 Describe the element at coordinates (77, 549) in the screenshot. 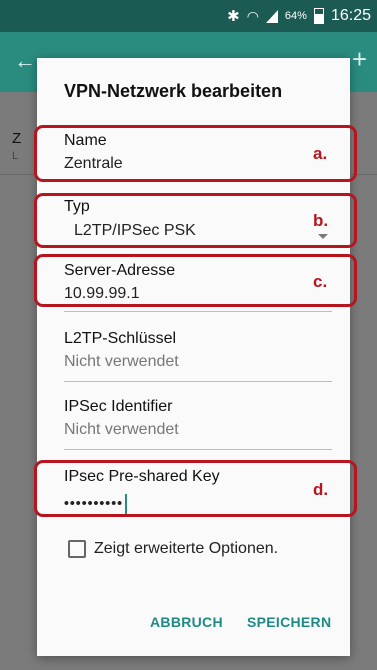

I see `advanced-options-checkbox` at that location.